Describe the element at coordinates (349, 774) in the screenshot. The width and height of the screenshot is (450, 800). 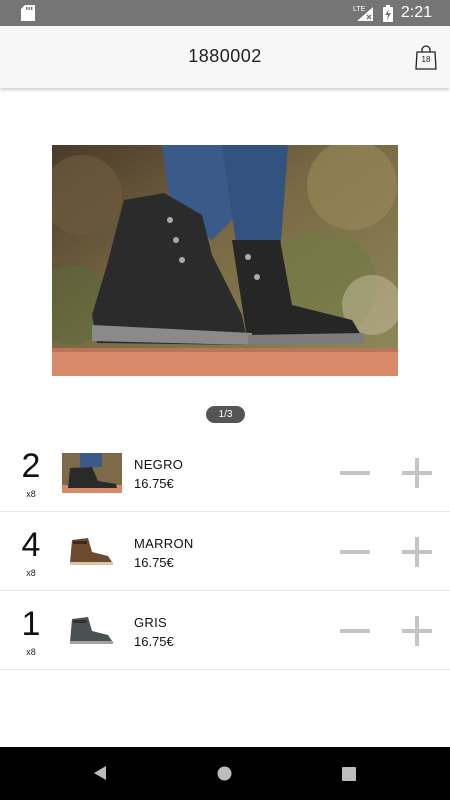
I see `recents-icon` at that location.